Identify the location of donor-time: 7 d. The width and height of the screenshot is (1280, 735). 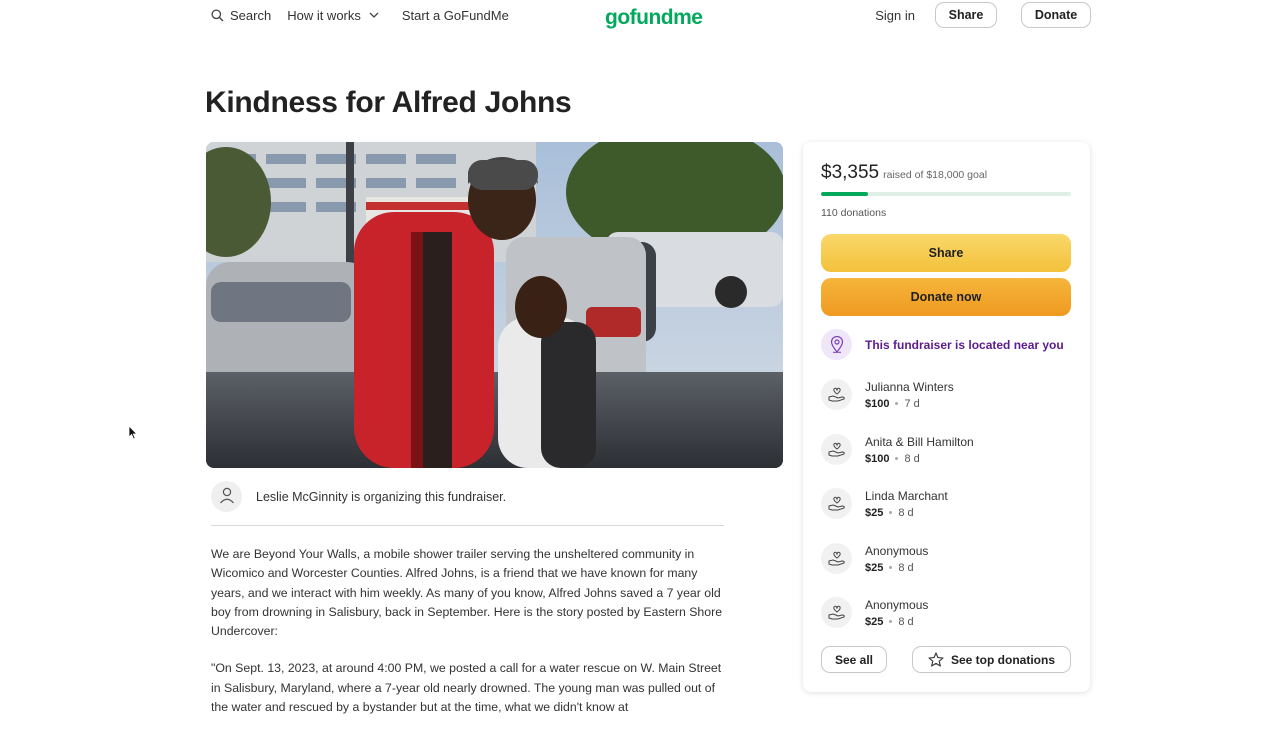
(912, 403).